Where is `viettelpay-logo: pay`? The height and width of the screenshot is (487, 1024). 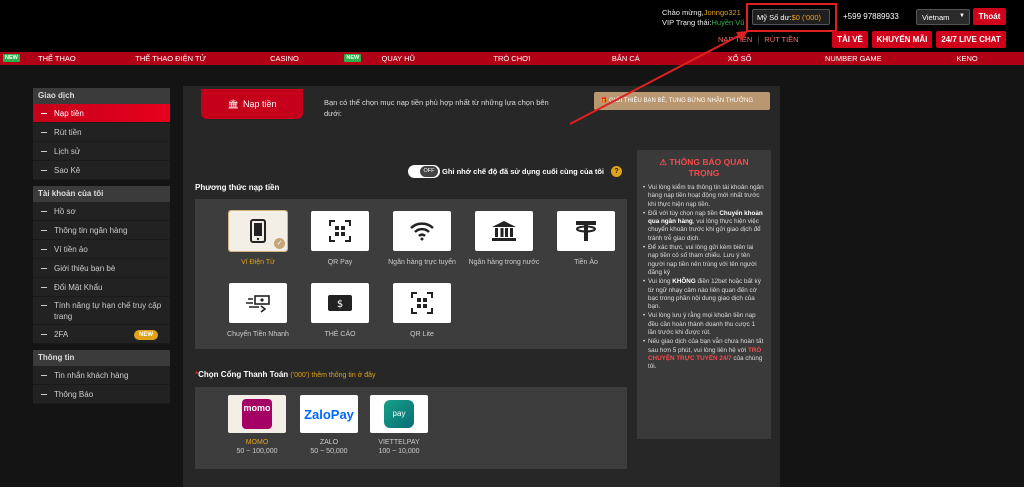
viettelpay-logo: pay is located at coordinates (399, 414).